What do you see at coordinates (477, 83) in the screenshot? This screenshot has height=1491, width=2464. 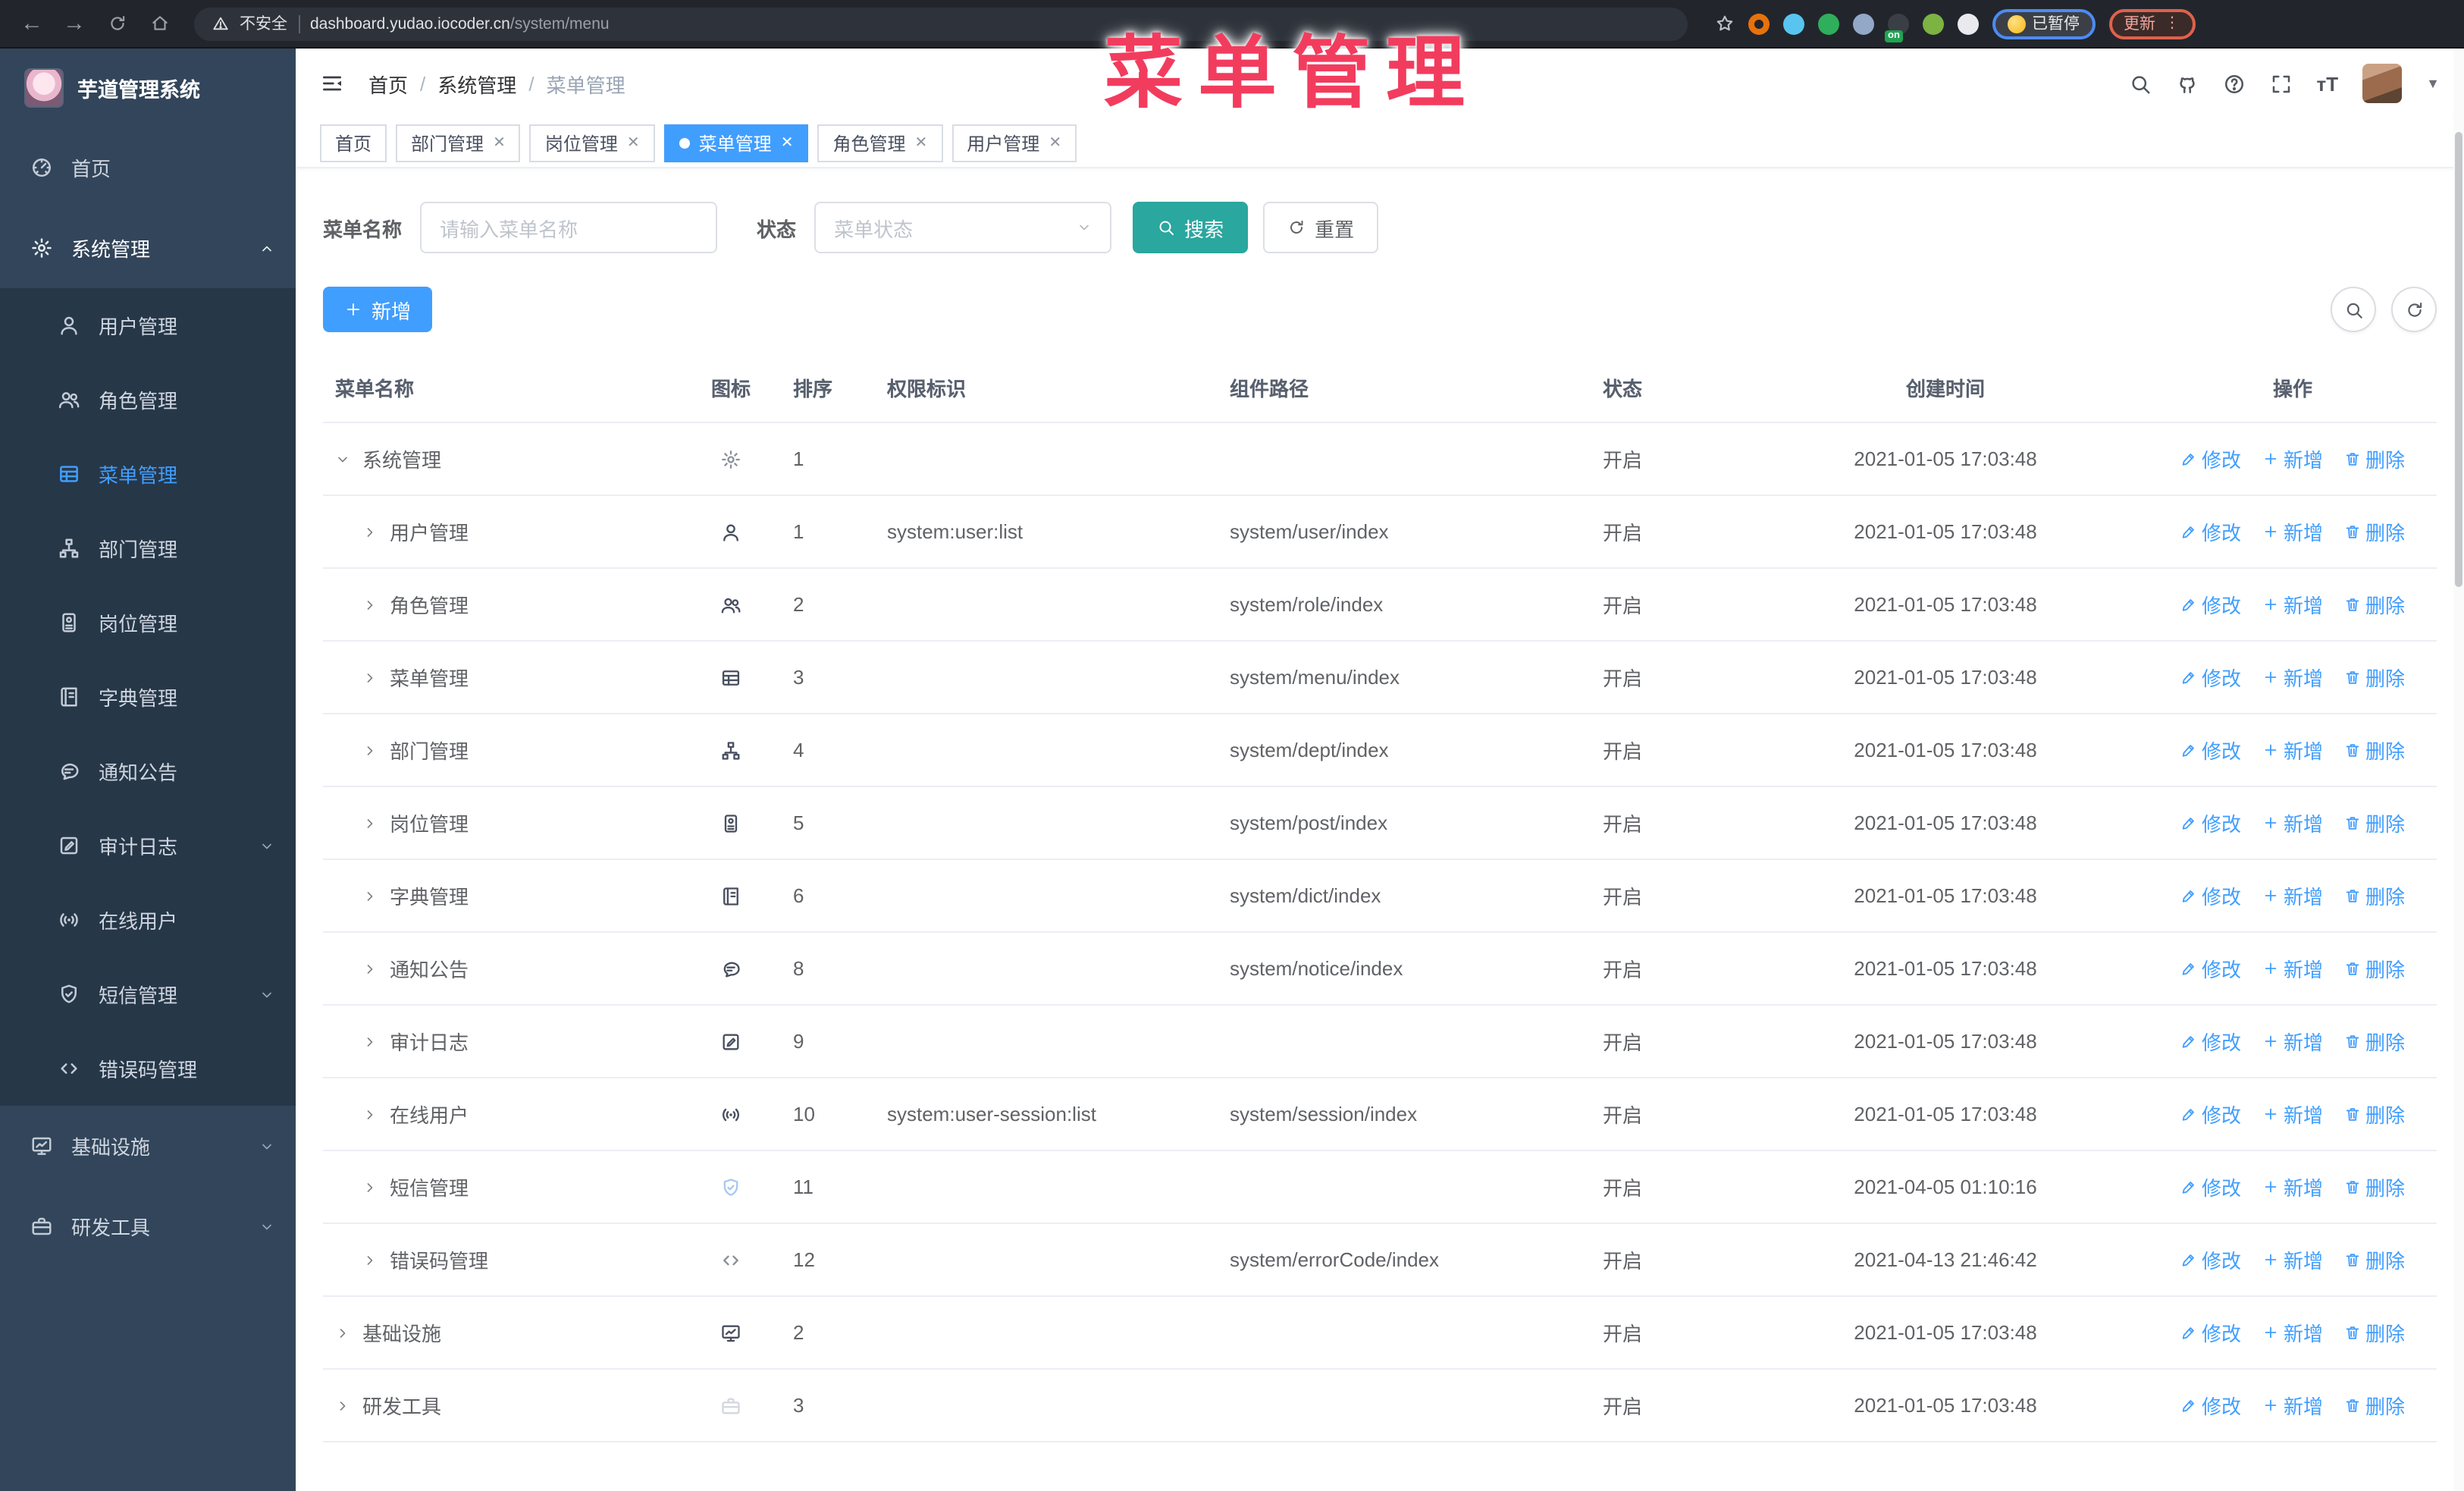 I see `breadcrumb-item: 系统管理` at bounding box center [477, 83].